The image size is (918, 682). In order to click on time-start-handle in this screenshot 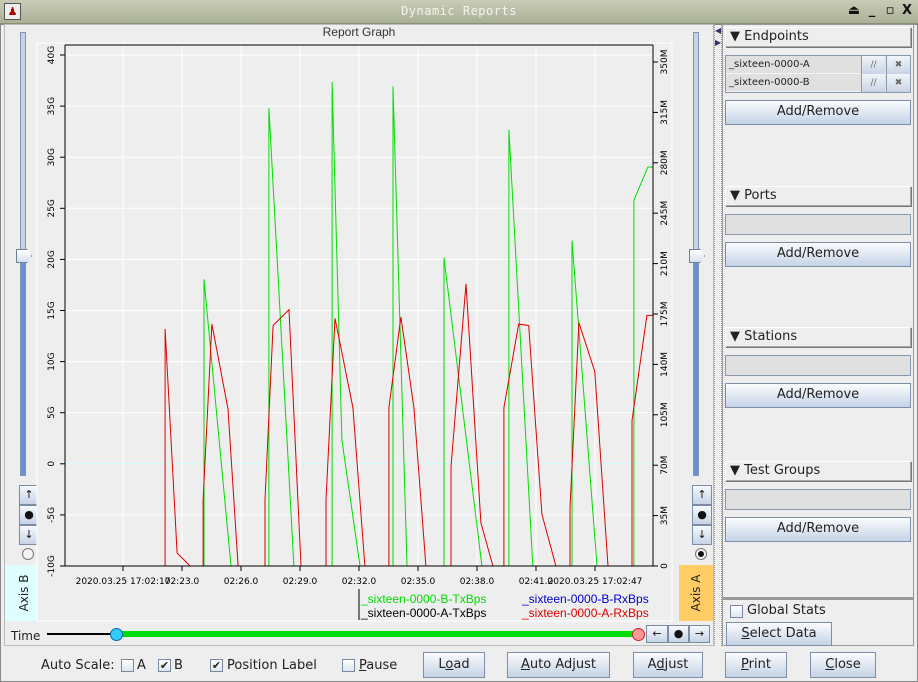, I will do `click(116, 634)`.